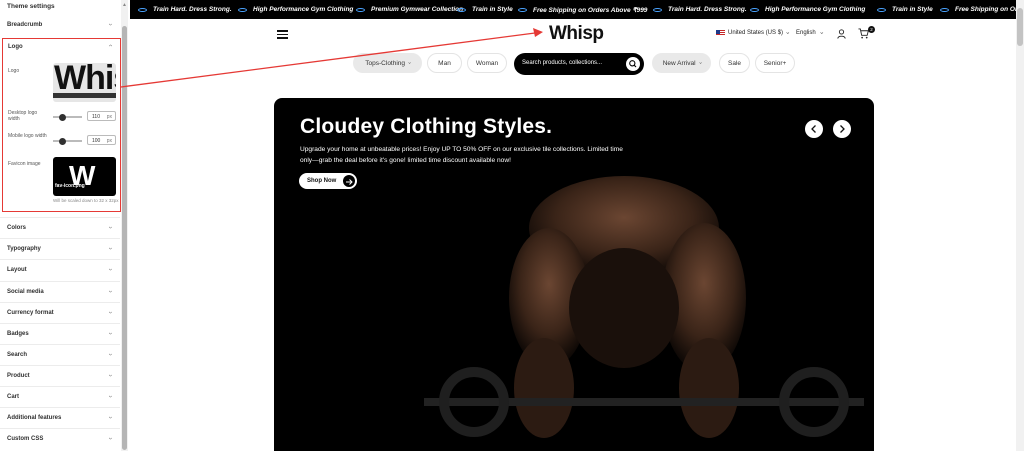  I want to click on favicon-preview-text: fav-icon.png, so click(70, 186).